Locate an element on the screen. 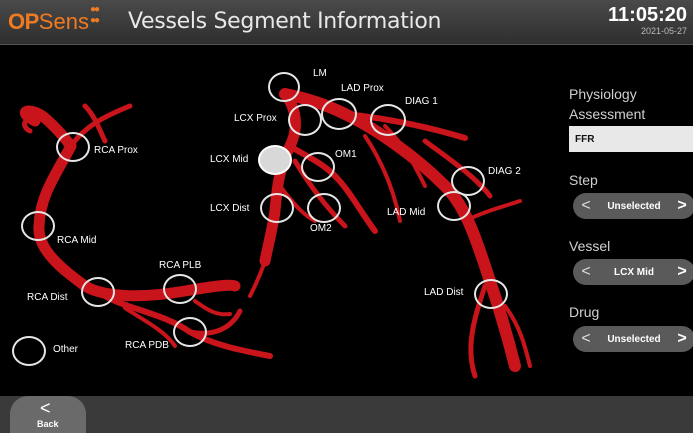  label-diag1: DIAG 1 is located at coordinates (421, 101).